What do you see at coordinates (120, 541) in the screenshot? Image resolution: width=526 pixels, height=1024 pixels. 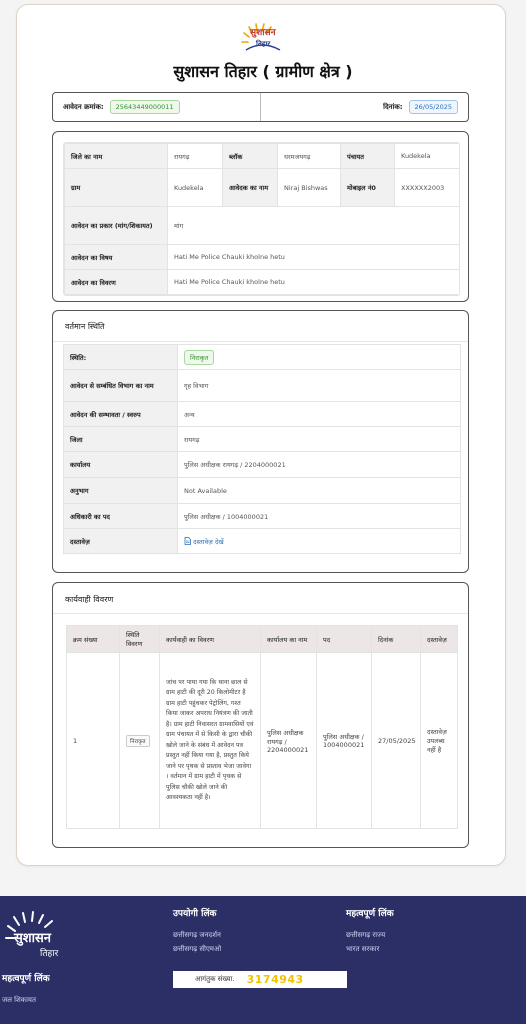 I see `document-label: दस्तावेज़` at bounding box center [120, 541].